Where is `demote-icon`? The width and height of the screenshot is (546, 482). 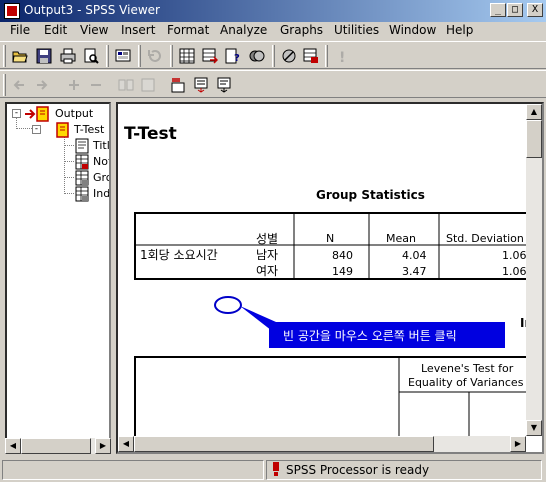 demote-icon is located at coordinates (42, 85).